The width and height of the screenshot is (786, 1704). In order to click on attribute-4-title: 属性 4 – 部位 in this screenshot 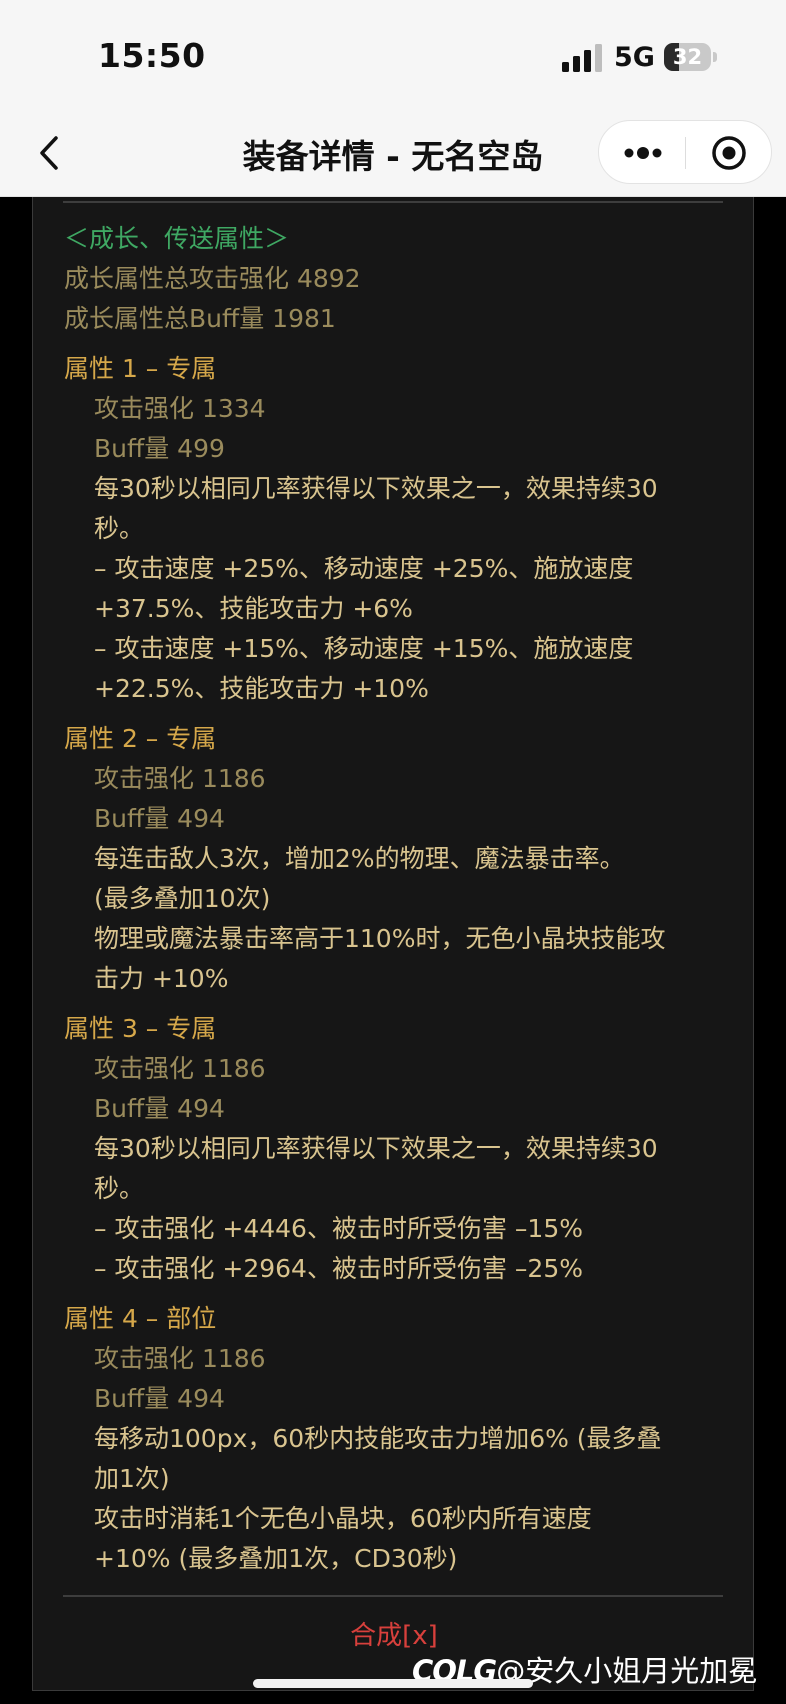, I will do `click(140, 1318)`.